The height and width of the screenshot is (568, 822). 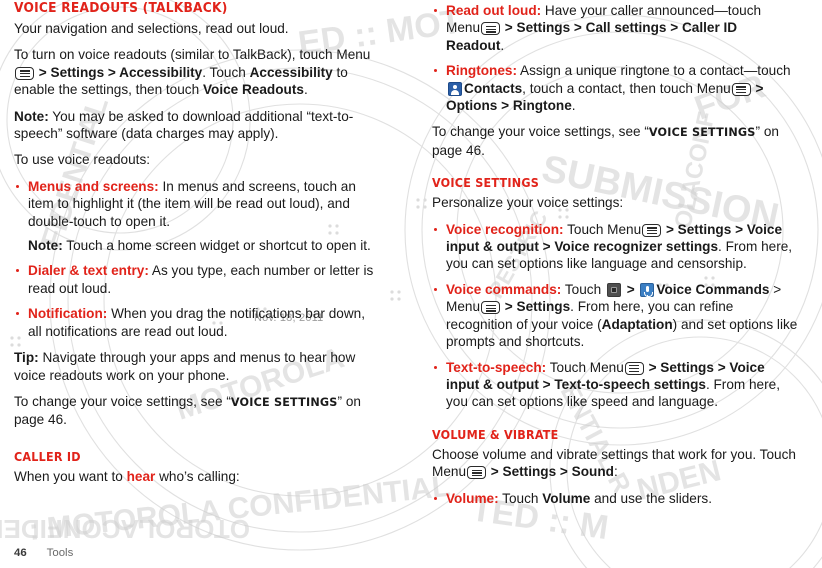 I want to click on volume-gt-2: >, so click(x=564, y=472).